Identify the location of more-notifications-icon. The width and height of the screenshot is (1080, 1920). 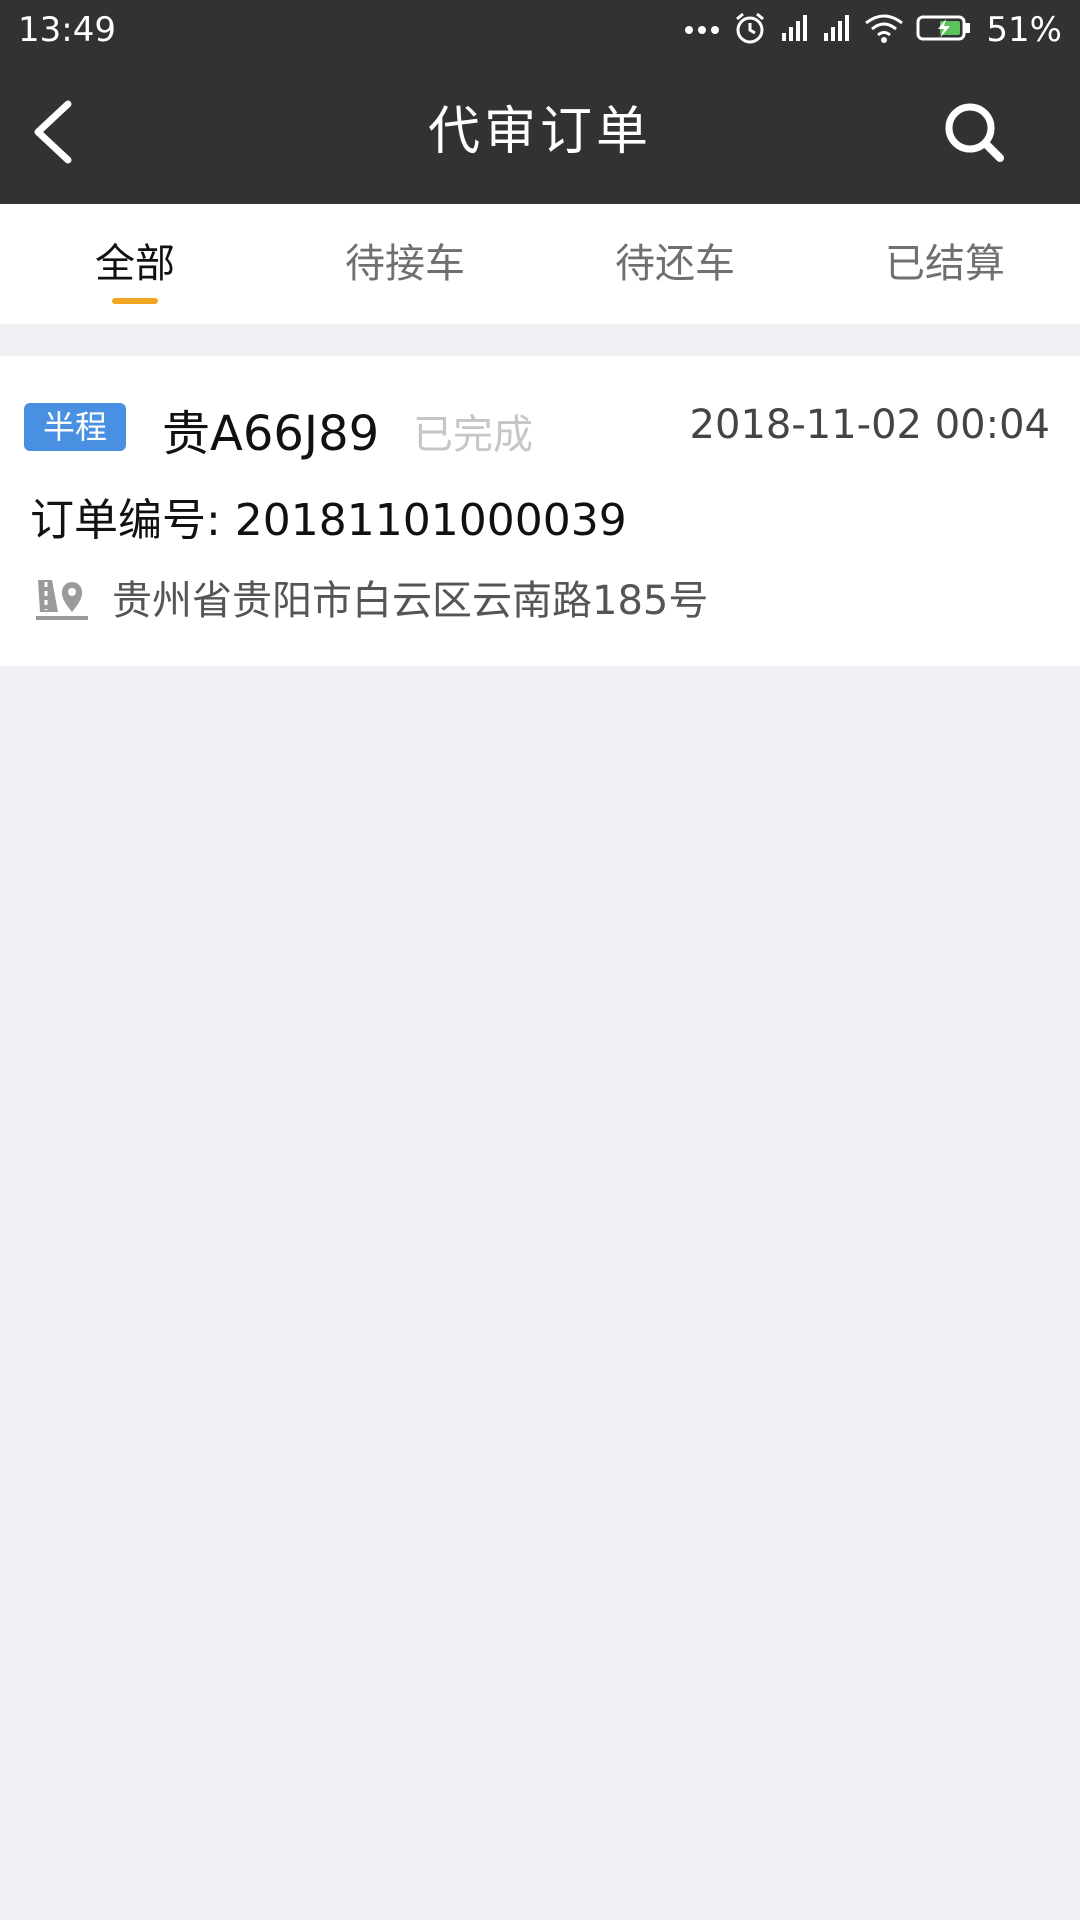
(702, 30).